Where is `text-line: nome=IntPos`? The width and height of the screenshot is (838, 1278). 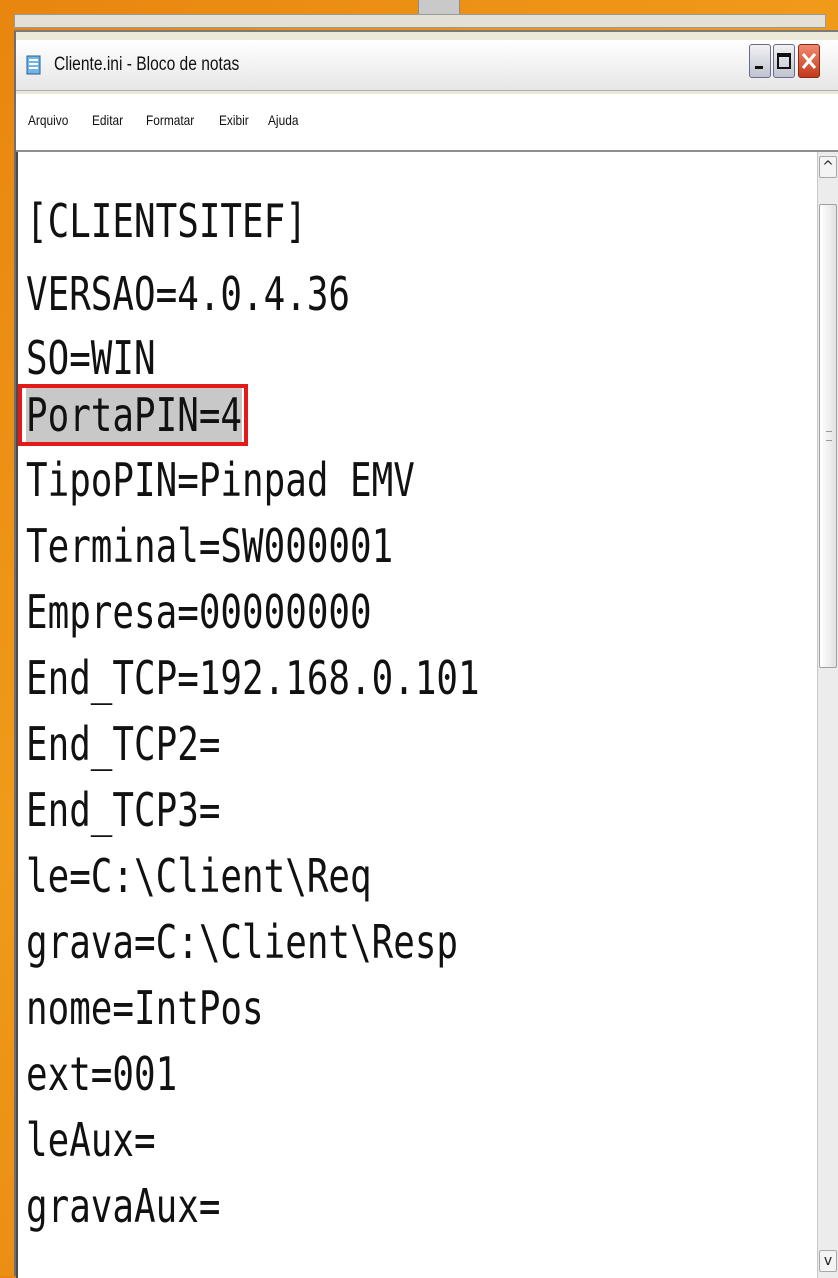
text-line: nome=IntPos is located at coordinates (145, 1008).